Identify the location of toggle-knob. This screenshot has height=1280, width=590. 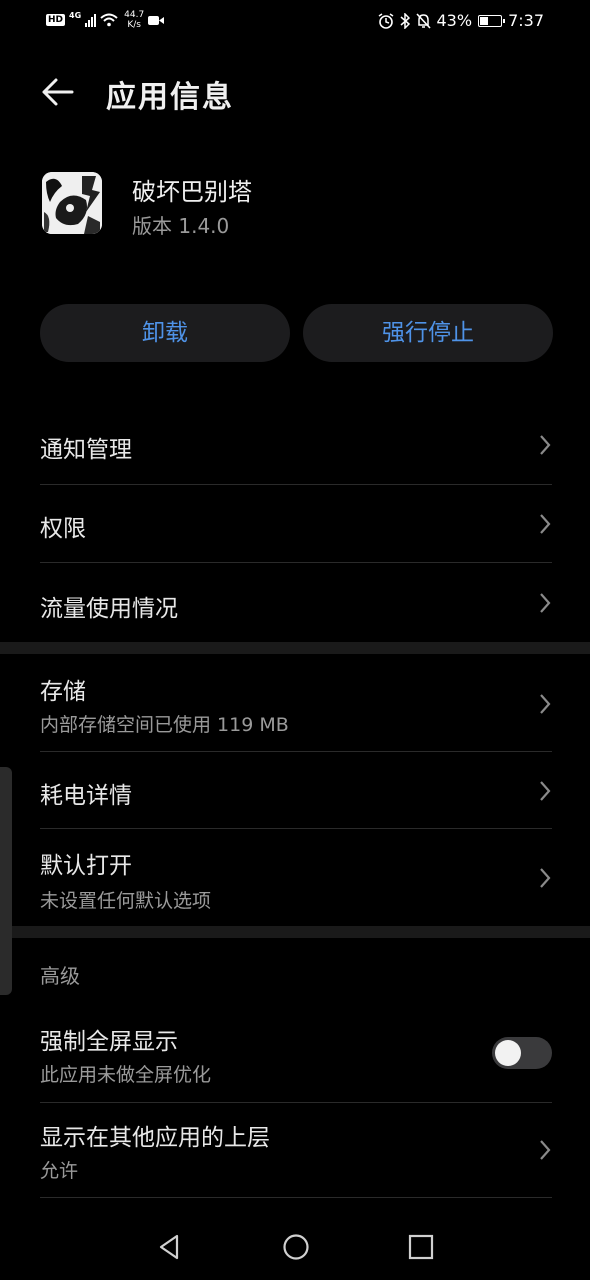
(508, 1053).